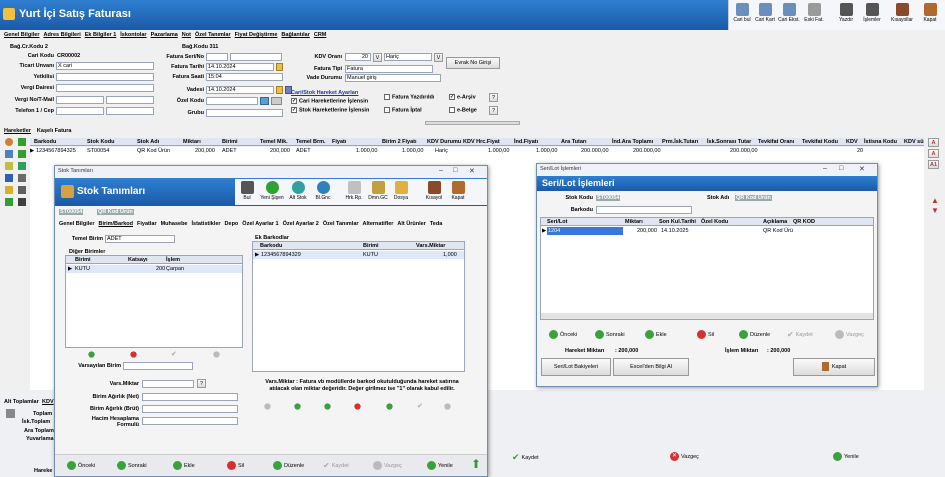 The height and width of the screenshot is (477, 945). I want to click on email-input, so click(130, 100).